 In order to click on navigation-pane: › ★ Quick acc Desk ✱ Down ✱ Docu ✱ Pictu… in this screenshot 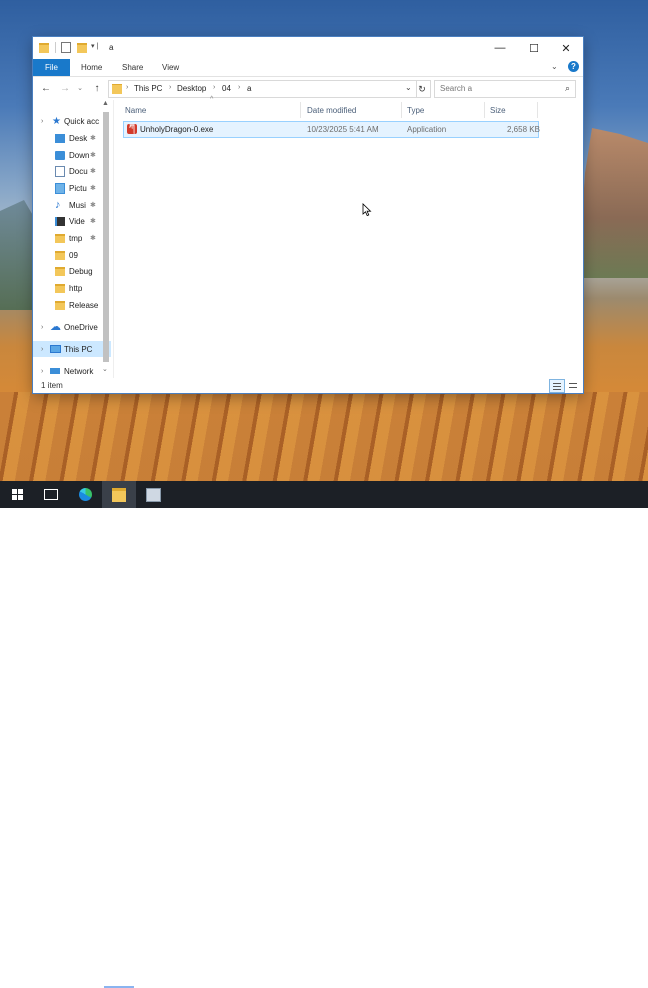, I will do `click(72, 238)`.